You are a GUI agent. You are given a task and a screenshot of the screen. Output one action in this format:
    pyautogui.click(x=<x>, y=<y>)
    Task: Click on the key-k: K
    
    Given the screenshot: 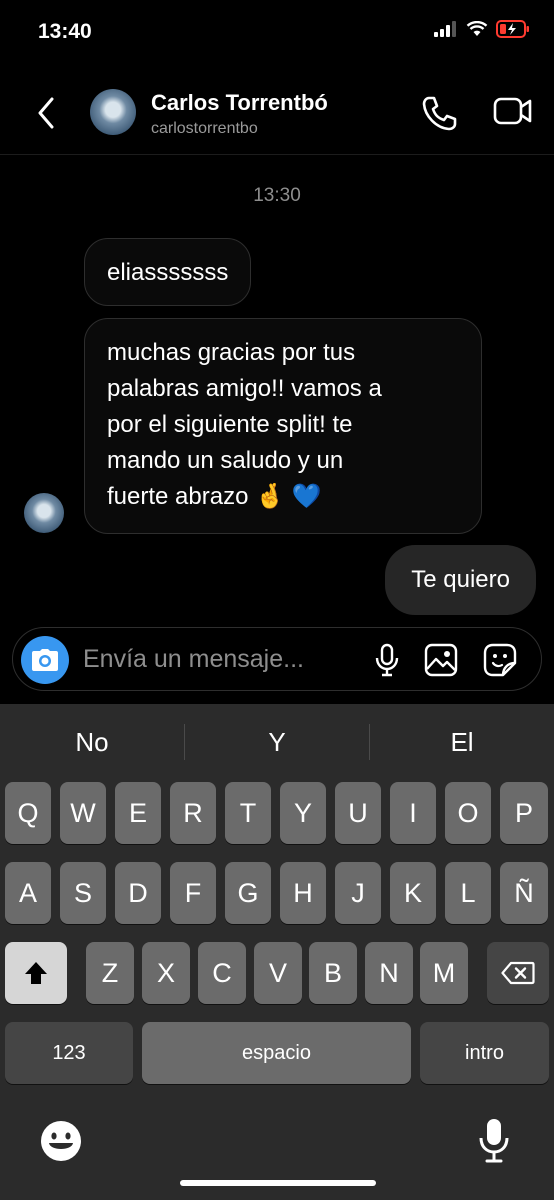 What is the action you would take?
    pyautogui.click(x=413, y=893)
    